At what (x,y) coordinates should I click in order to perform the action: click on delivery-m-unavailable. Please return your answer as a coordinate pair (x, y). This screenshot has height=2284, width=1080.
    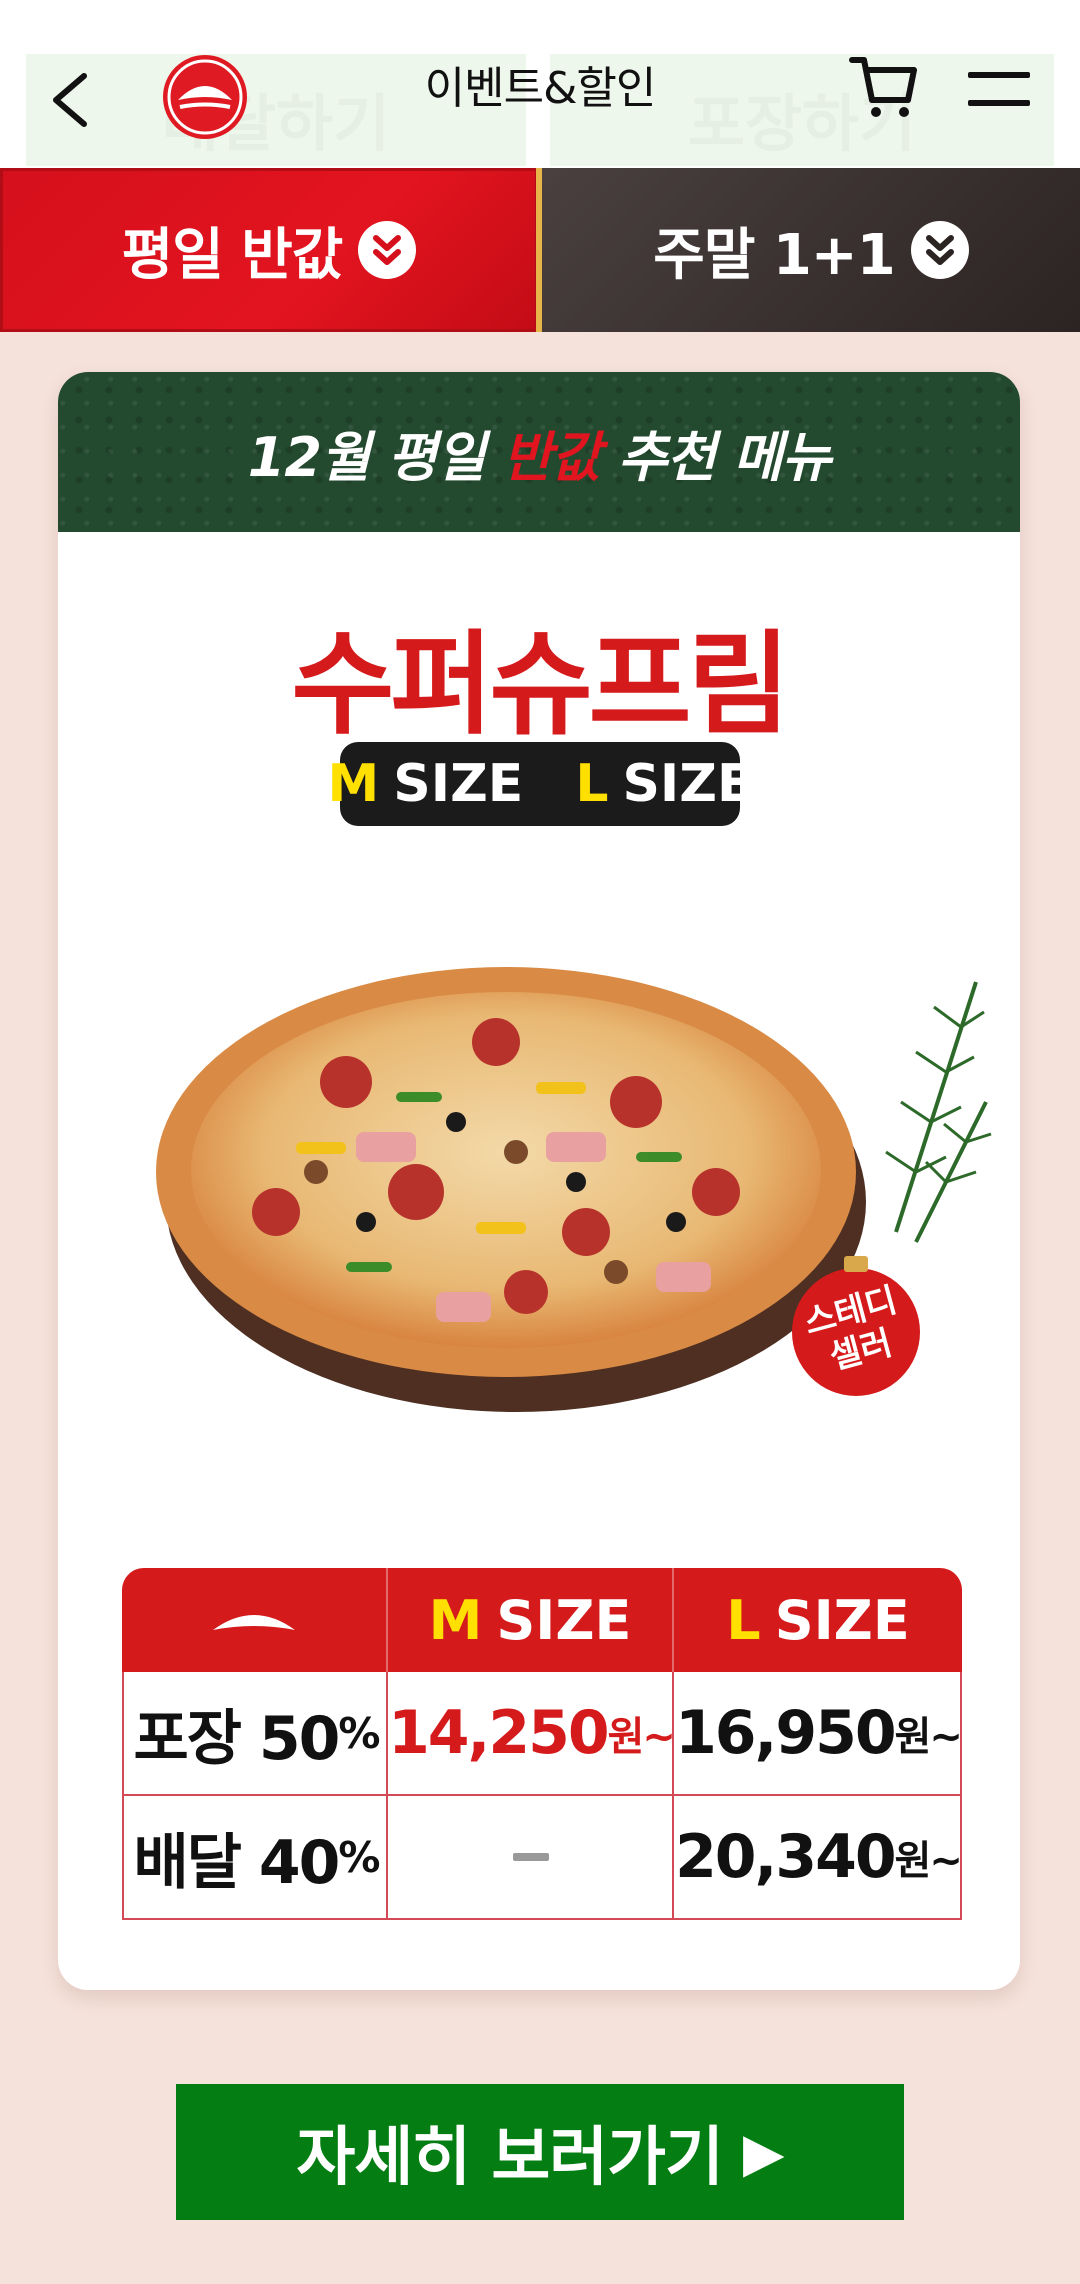
    Looking at the image, I should click on (531, 1857).